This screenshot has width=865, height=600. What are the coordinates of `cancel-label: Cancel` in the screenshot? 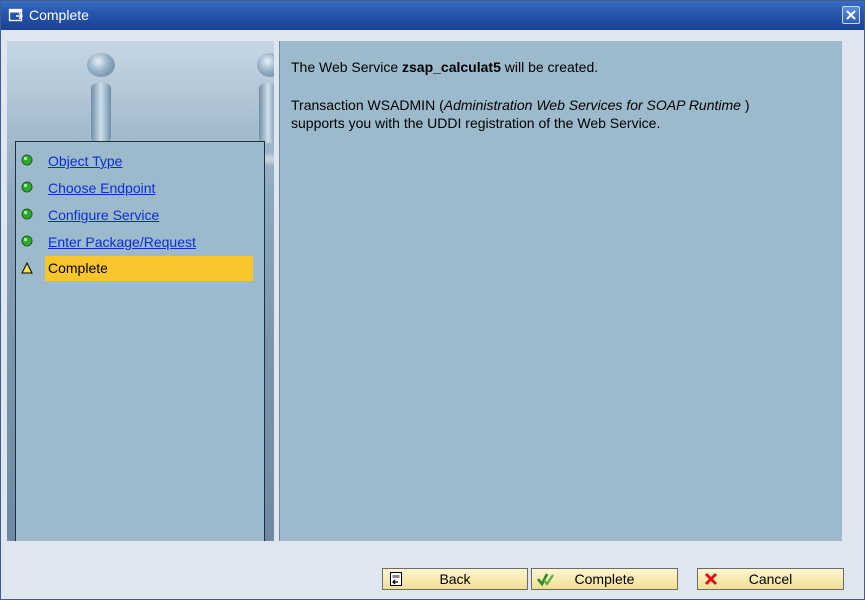 It's located at (770, 579).